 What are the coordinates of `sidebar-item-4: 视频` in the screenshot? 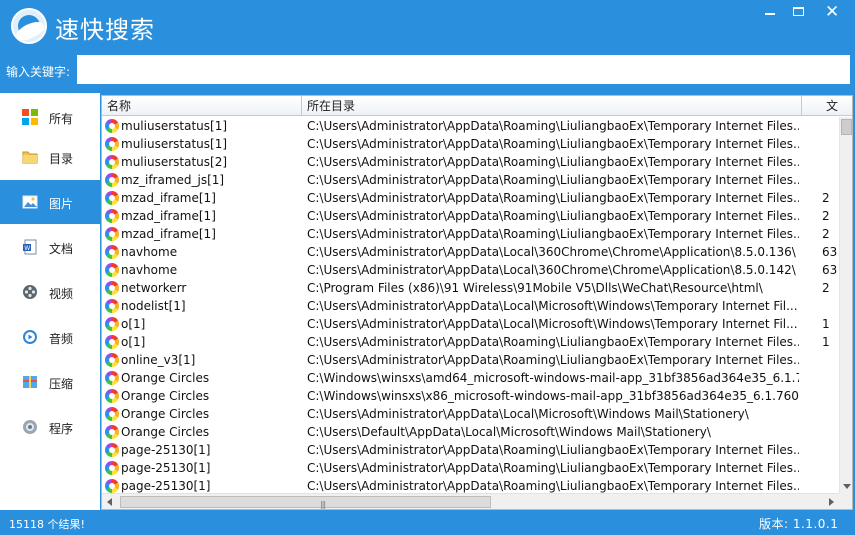 It's located at (50, 292).